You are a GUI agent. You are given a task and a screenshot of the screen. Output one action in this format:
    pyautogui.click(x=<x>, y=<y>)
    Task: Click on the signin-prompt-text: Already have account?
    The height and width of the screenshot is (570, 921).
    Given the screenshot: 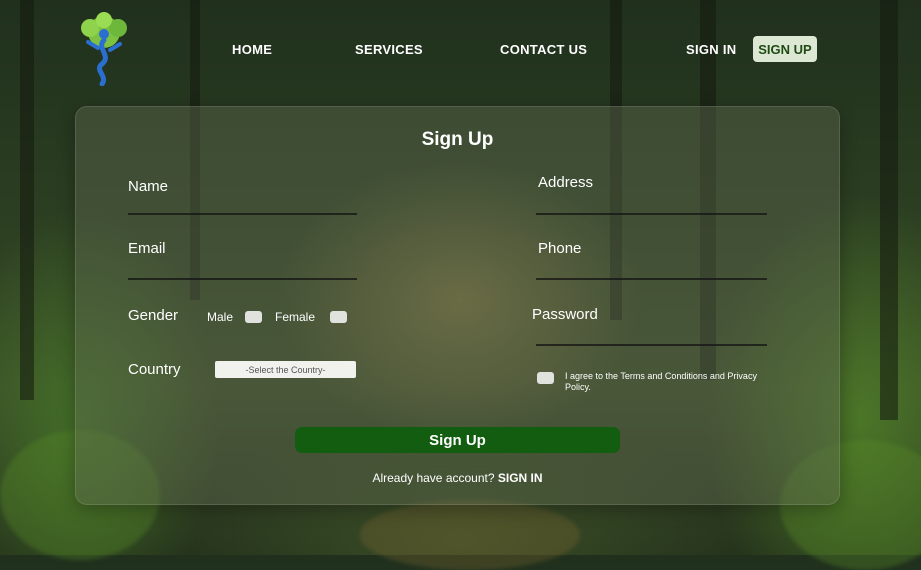 What is the action you would take?
    pyautogui.click(x=433, y=478)
    